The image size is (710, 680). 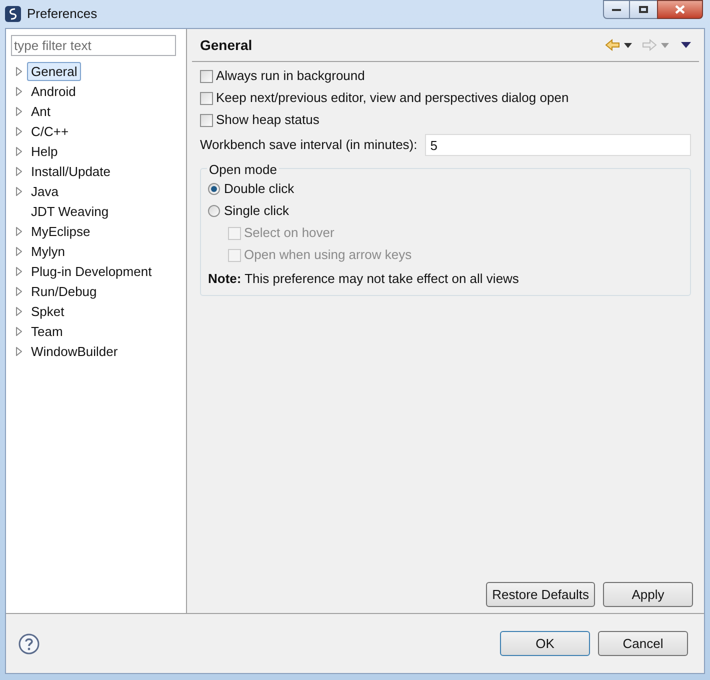 I want to click on help-icon, so click(x=29, y=643).